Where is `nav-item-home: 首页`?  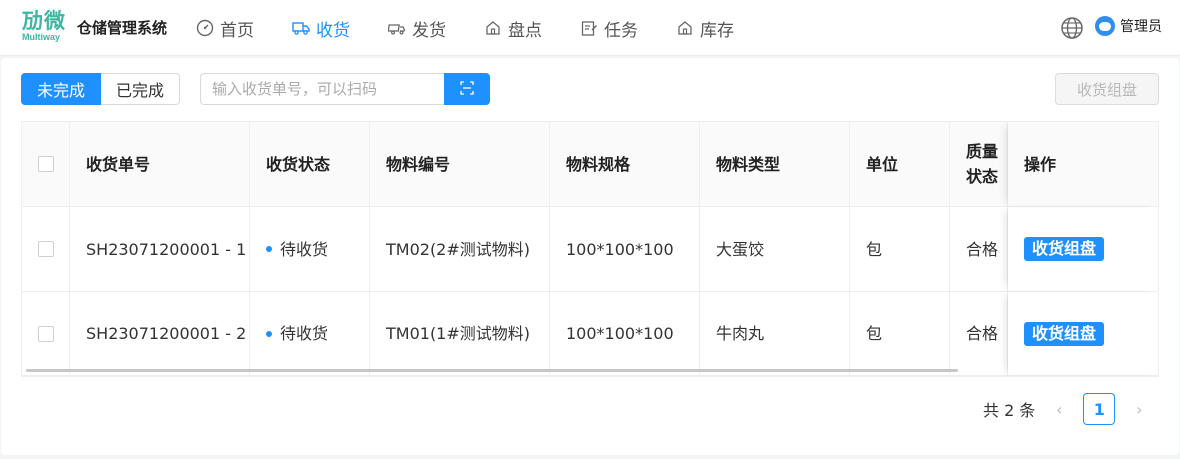 nav-item-home: 首页 is located at coordinates (225, 28).